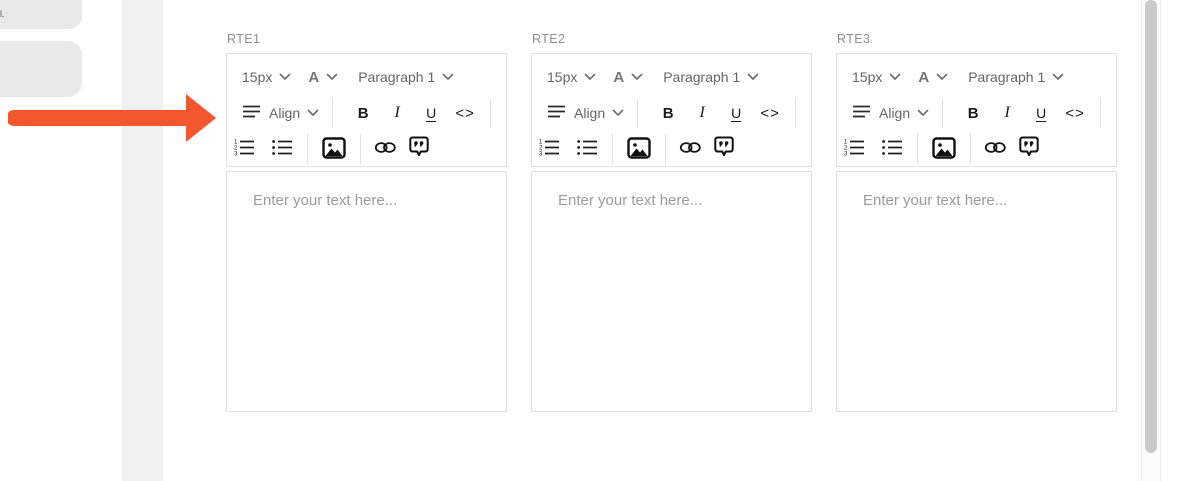 The image size is (1177, 481). Describe the element at coordinates (854, 39) in the screenshot. I see `rte-label: RTE3` at that location.